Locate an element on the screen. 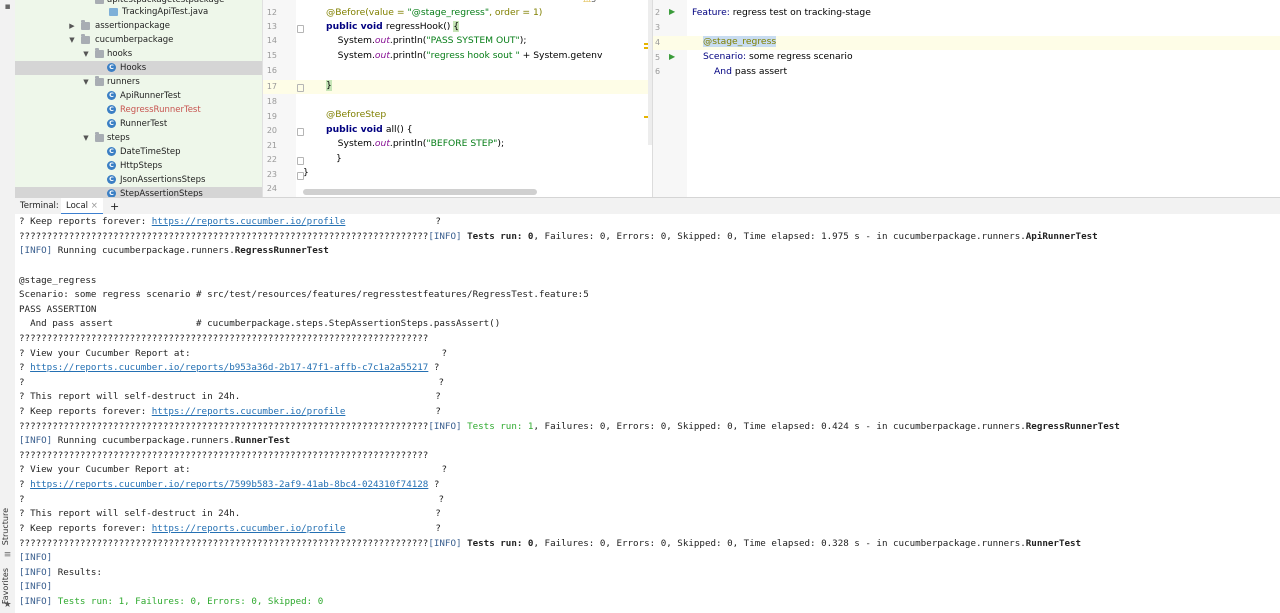 The width and height of the screenshot is (1280, 613). close-icon: × is located at coordinates (94, 206).